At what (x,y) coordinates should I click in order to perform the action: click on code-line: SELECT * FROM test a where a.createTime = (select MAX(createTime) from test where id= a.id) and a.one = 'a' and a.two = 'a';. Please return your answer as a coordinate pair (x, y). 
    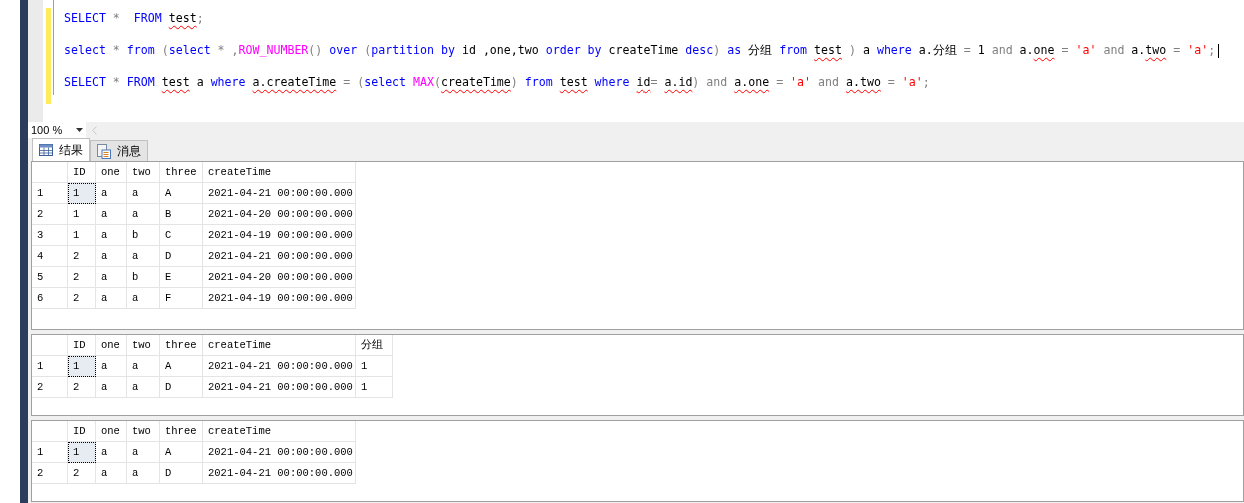
    Looking at the image, I should click on (497, 82).